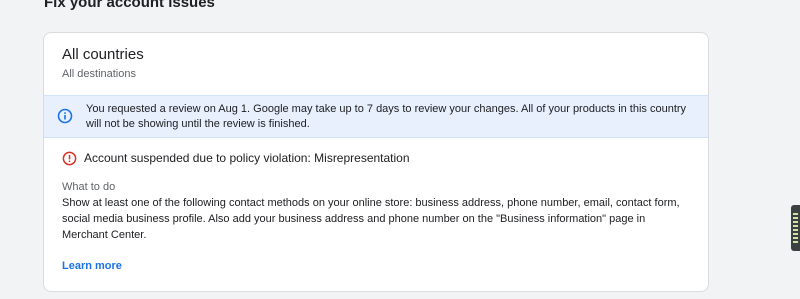 Image resolution: width=800 pixels, height=299 pixels. I want to click on what-to-do-heading: What to do, so click(89, 187).